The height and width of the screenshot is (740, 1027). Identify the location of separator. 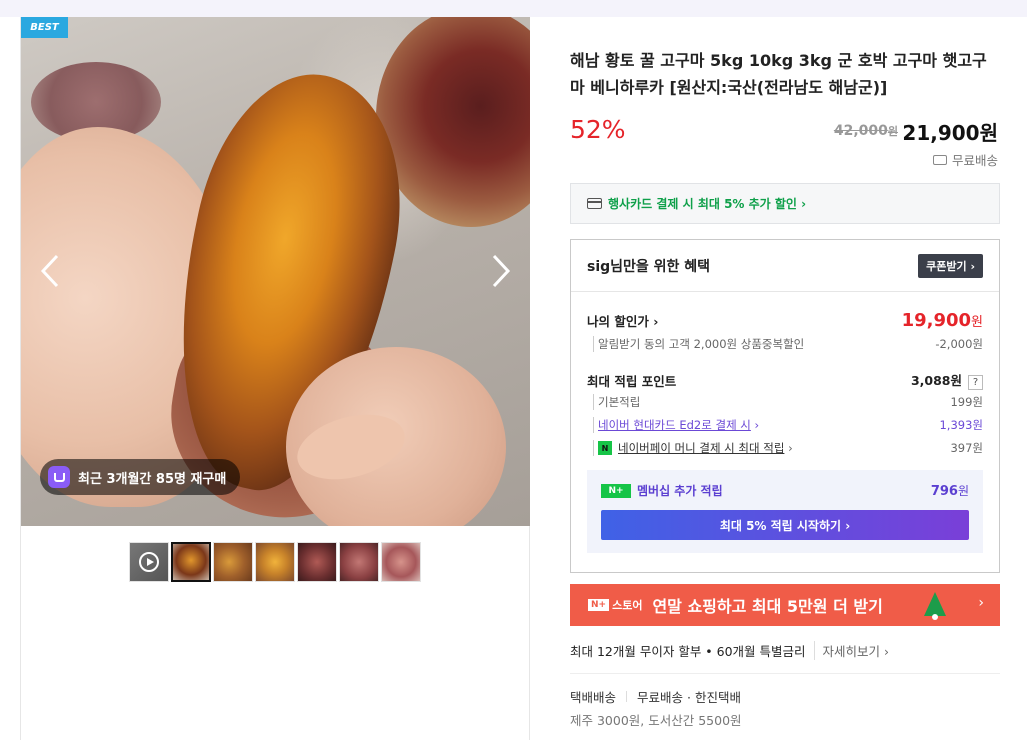
(627, 696).